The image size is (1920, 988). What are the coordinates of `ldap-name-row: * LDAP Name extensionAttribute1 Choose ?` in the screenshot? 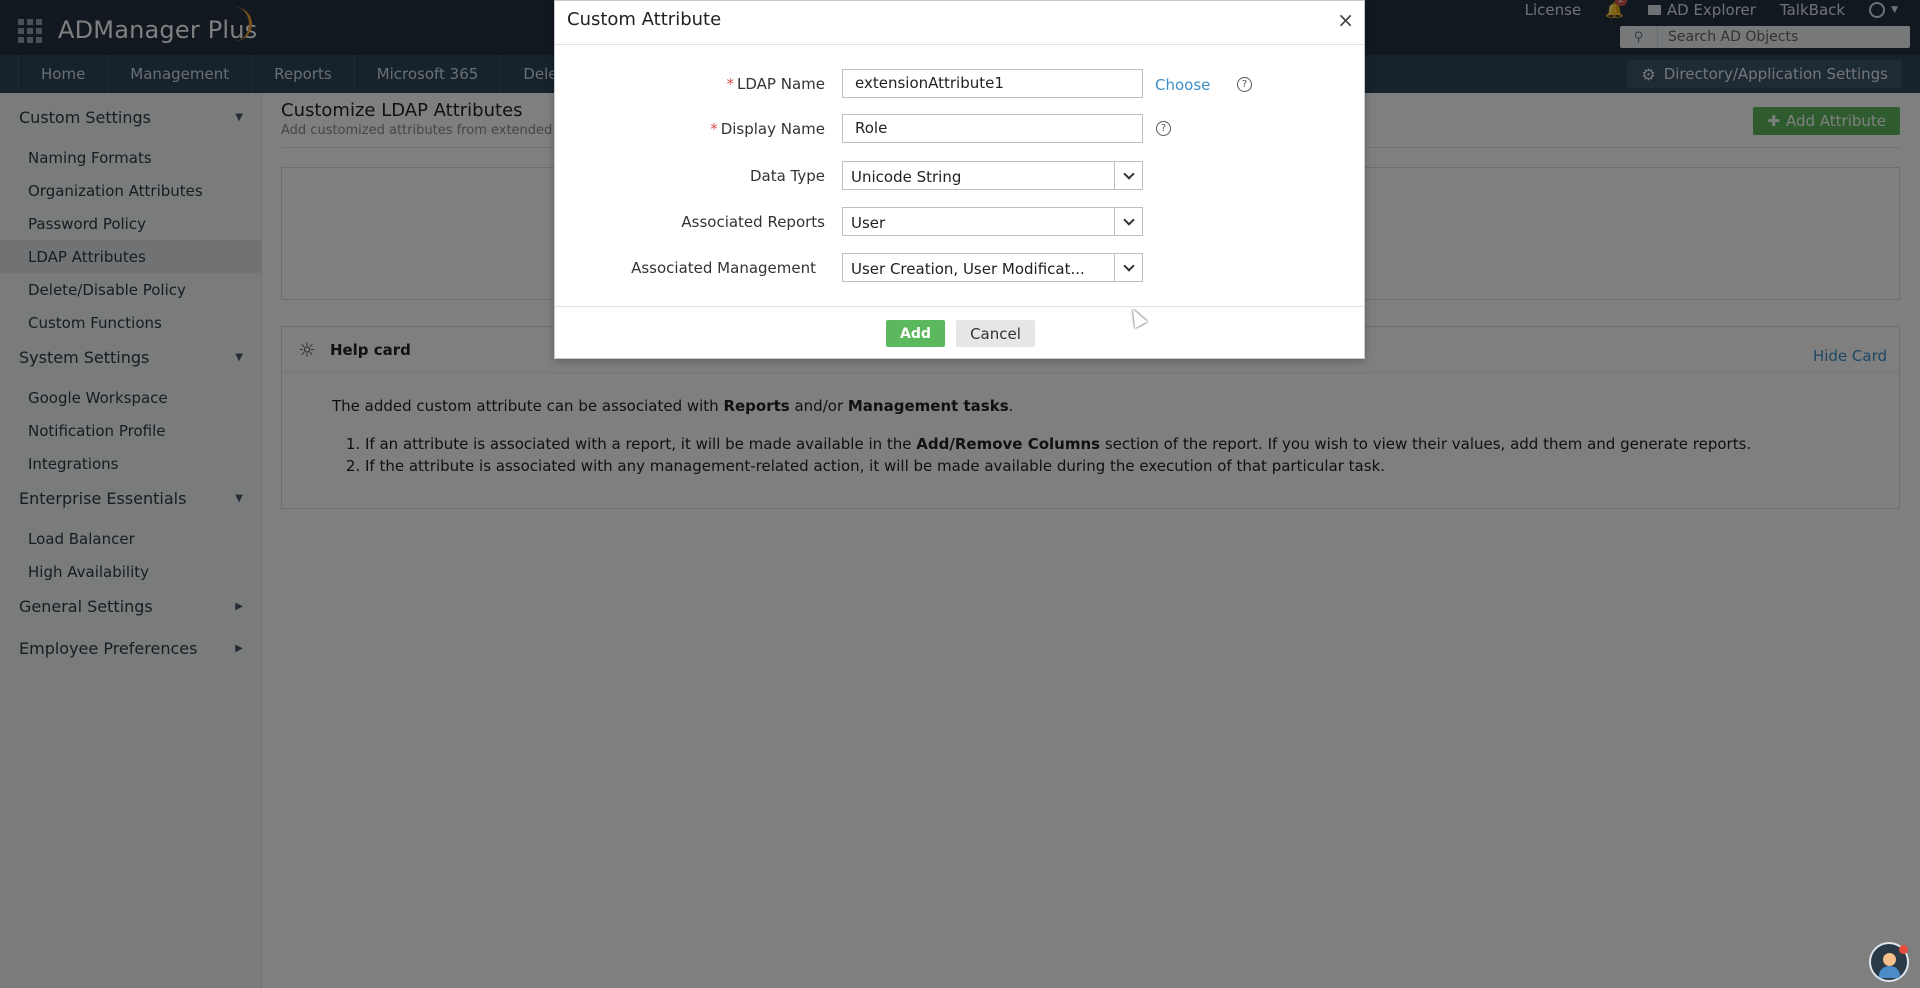 It's located at (960, 84).